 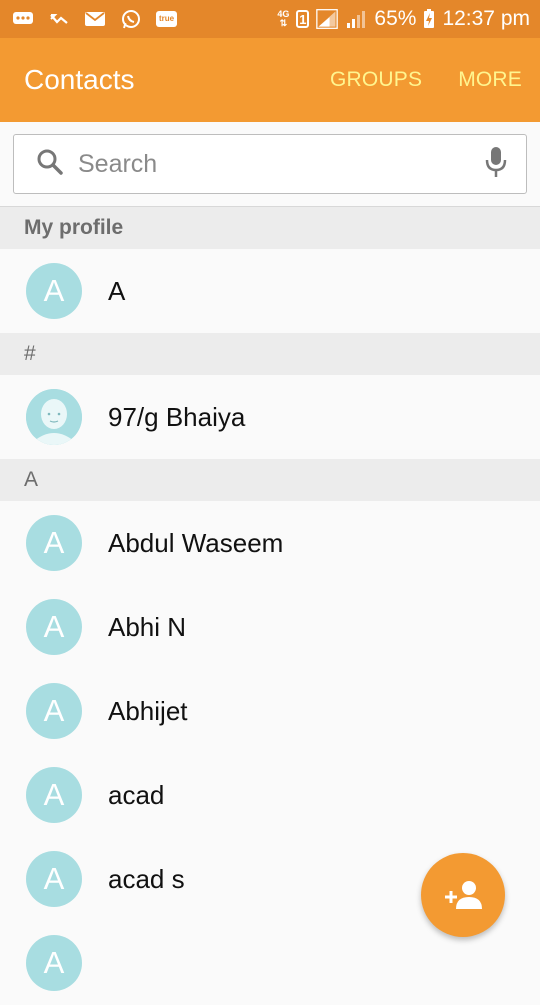 What do you see at coordinates (270, 627) in the screenshot?
I see `contact-row: A Abhi N` at bounding box center [270, 627].